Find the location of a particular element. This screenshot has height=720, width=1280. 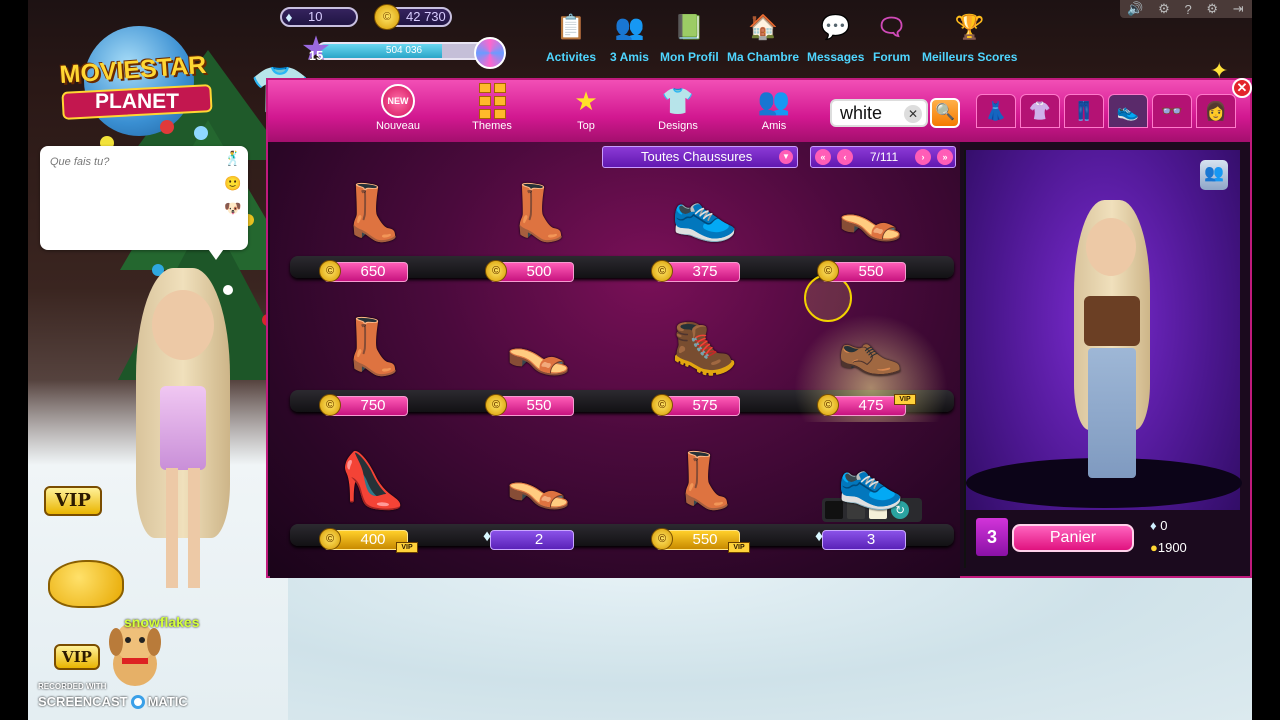

category-shoes-tab: 👟 is located at coordinates (1128, 111).